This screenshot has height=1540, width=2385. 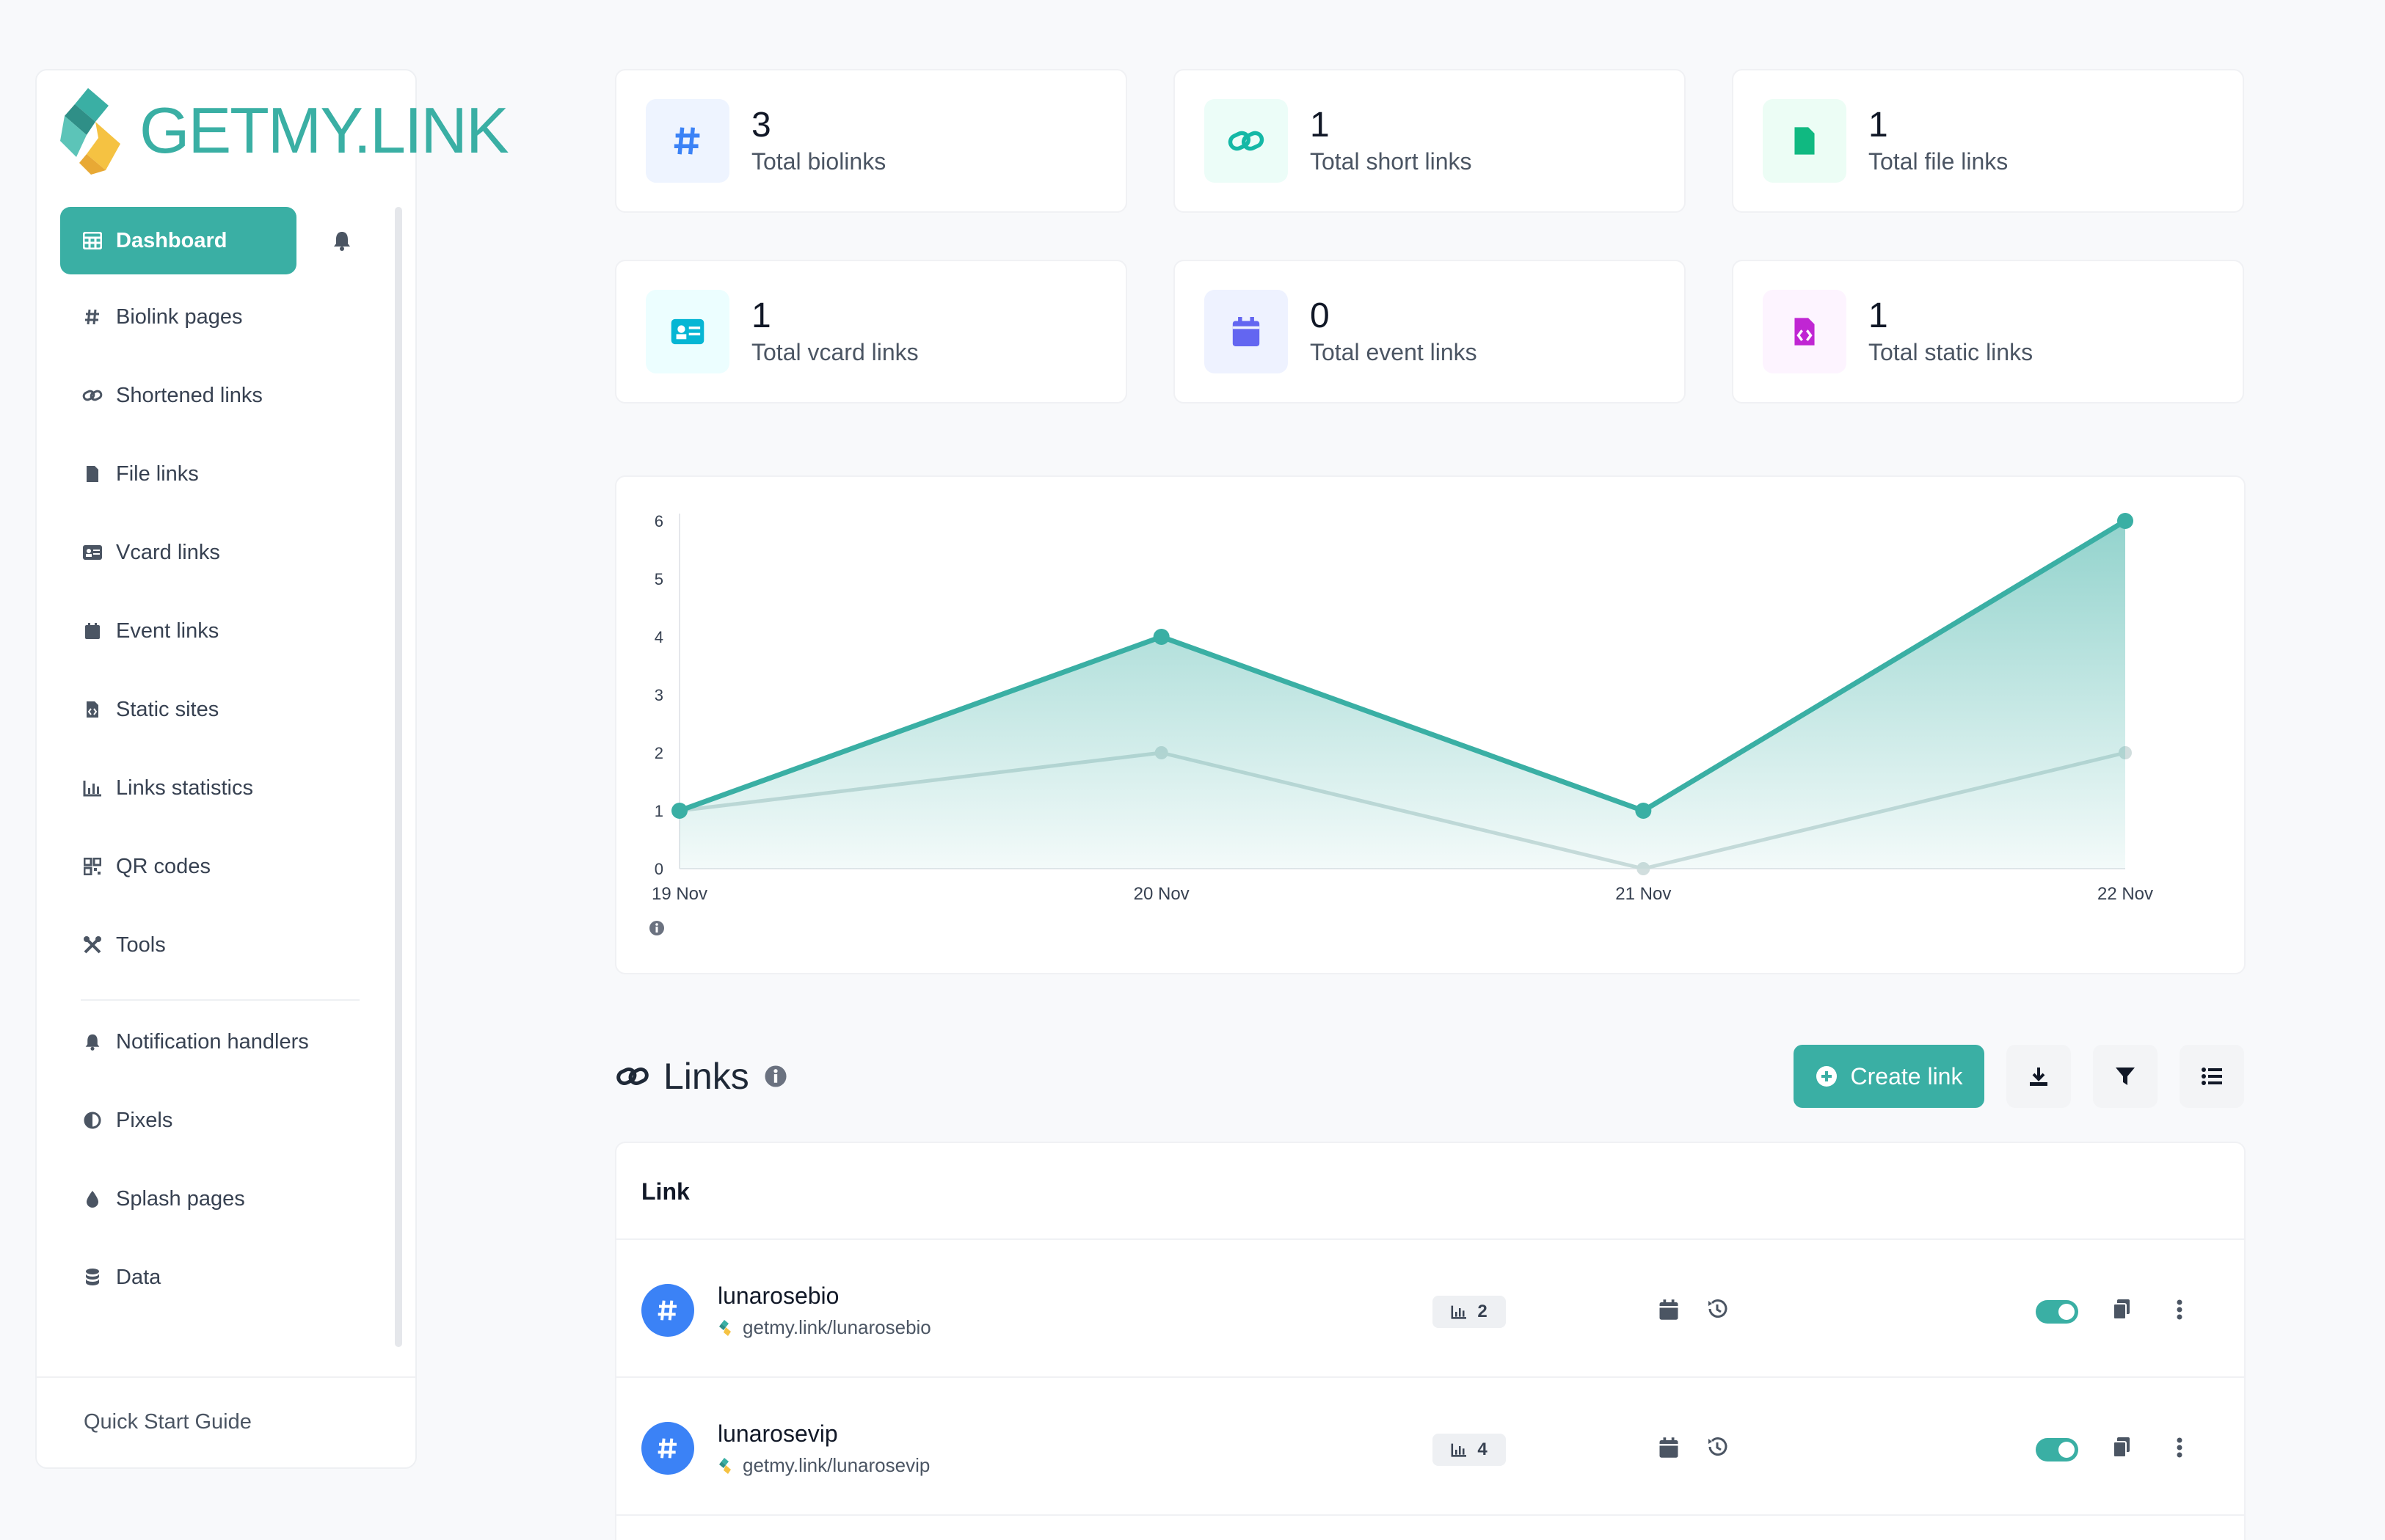 What do you see at coordinates (871, 141) in the screenshot?
I see `stat-card-biolinks: 3 Total biolinks` at bounding box center [871, 141].